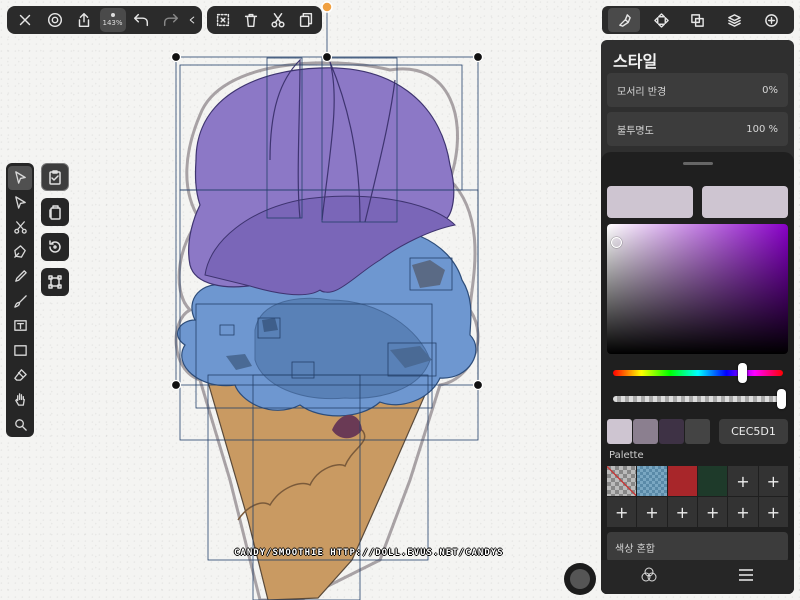 The image size is (800, 600). I want to click on rotate-handle, so click(327, 7).